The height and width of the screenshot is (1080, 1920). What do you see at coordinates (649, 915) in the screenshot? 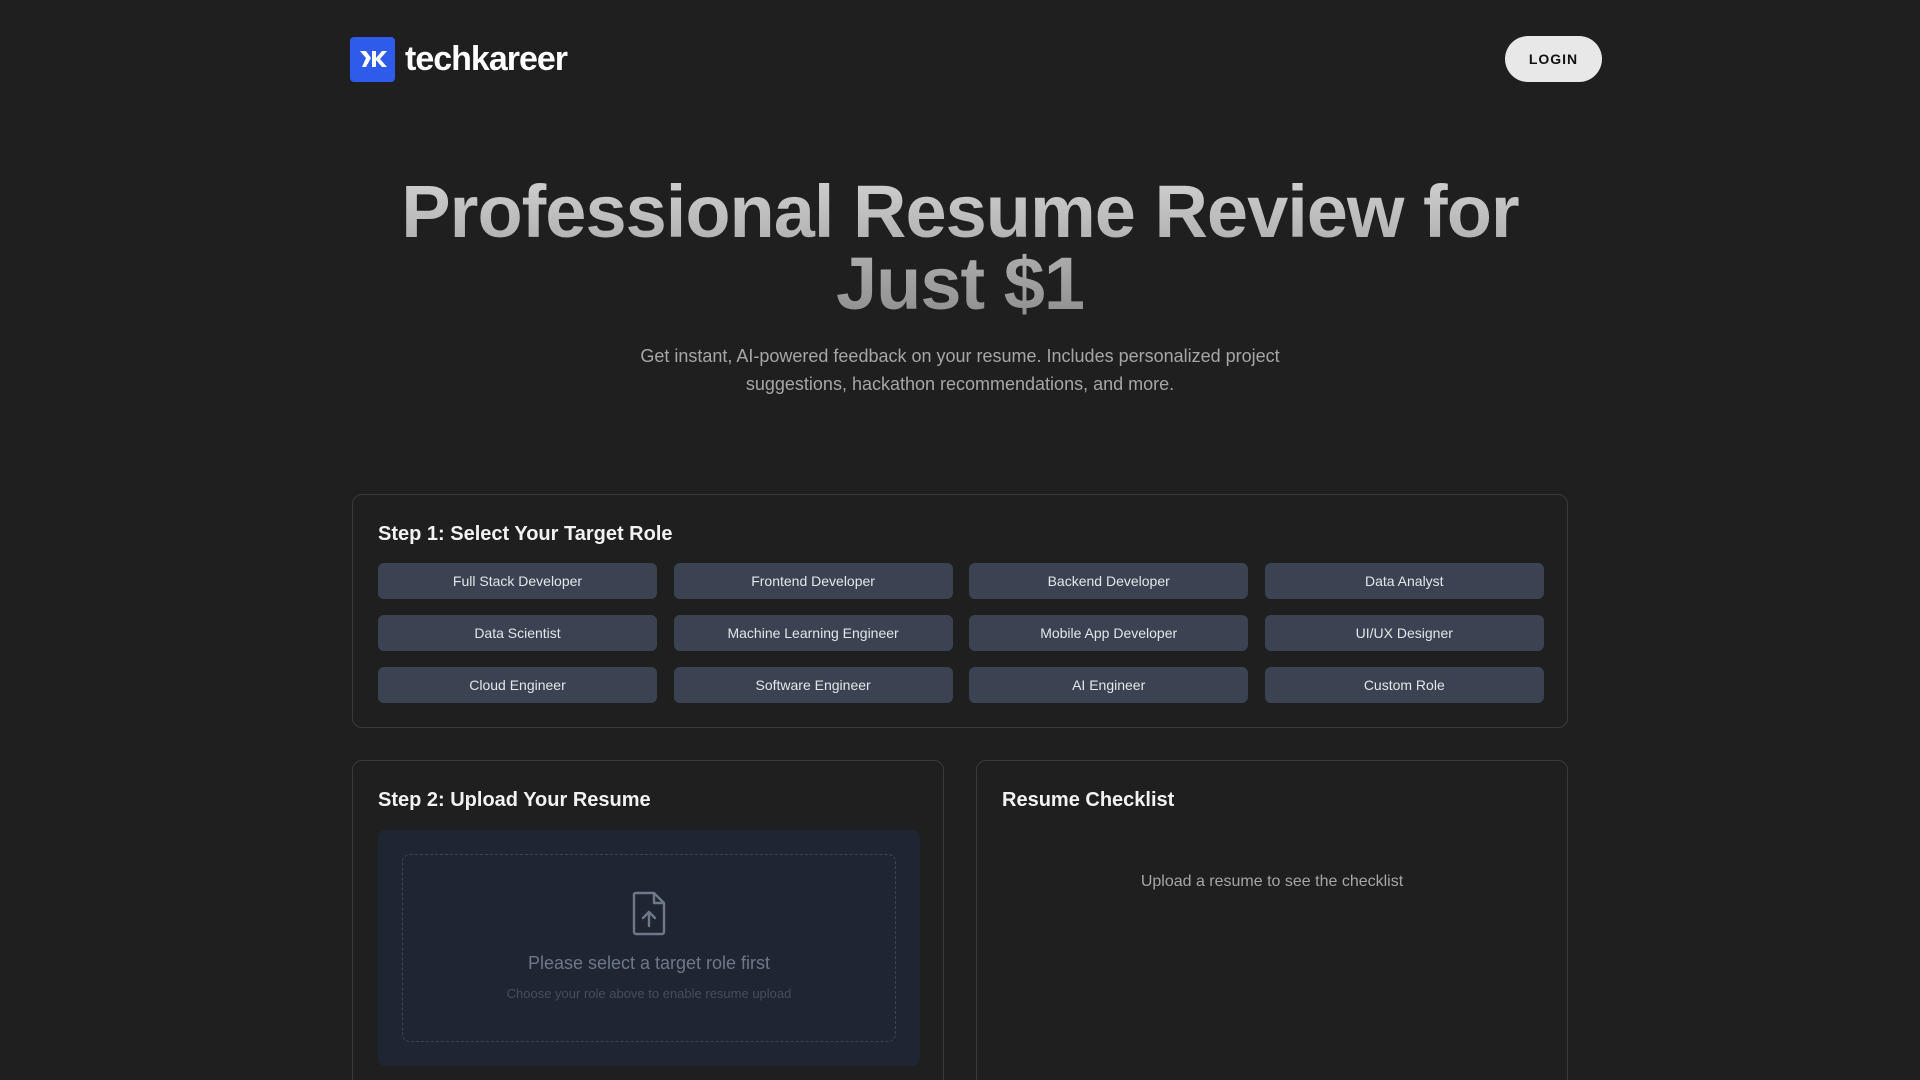
I see `file-upload-icon` at bounding box center [649, 915].